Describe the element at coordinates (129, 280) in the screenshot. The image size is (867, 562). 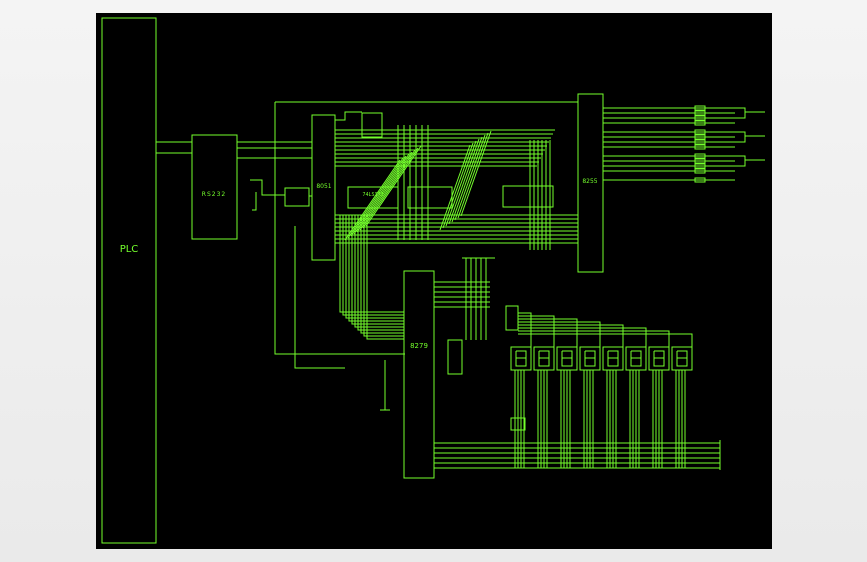
I see `plc-block` at that location.